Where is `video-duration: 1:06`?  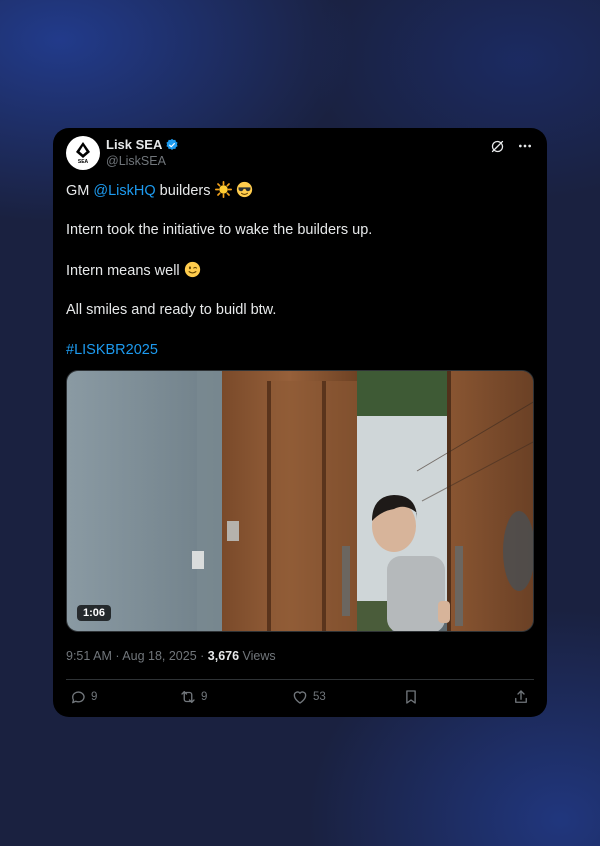 video-duration: 1:06 is located at coordinates (94, 613).